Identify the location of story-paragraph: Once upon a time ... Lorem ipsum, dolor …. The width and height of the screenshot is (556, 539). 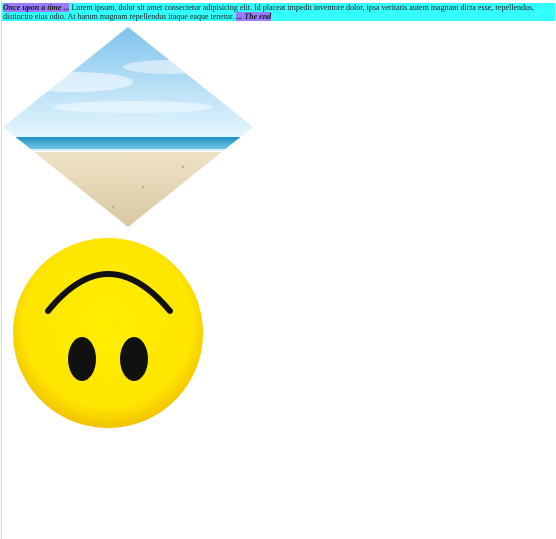
(278, 12).